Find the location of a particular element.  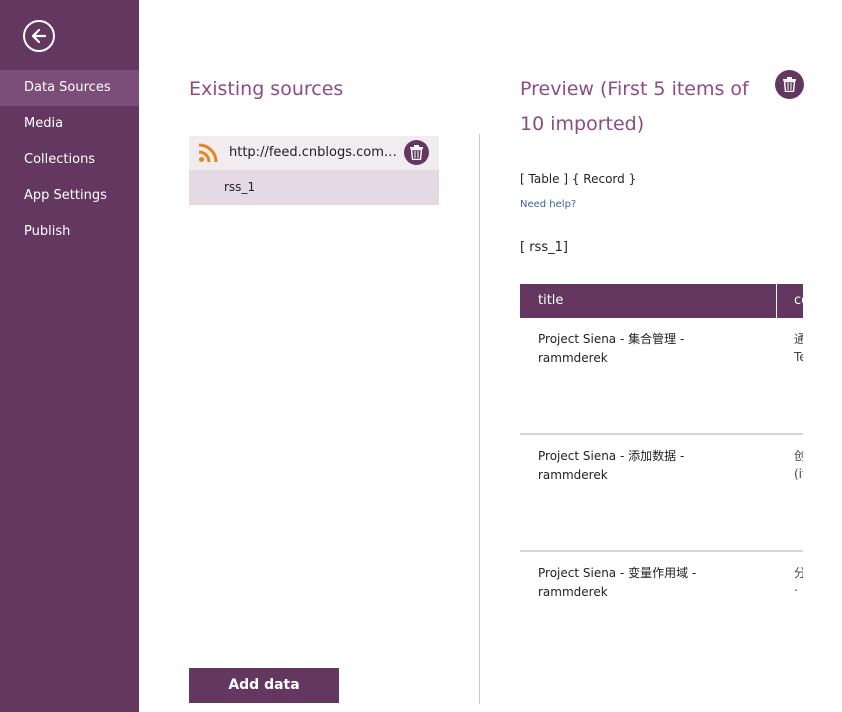

column-header-content: co is located at coordinates (789, 301).